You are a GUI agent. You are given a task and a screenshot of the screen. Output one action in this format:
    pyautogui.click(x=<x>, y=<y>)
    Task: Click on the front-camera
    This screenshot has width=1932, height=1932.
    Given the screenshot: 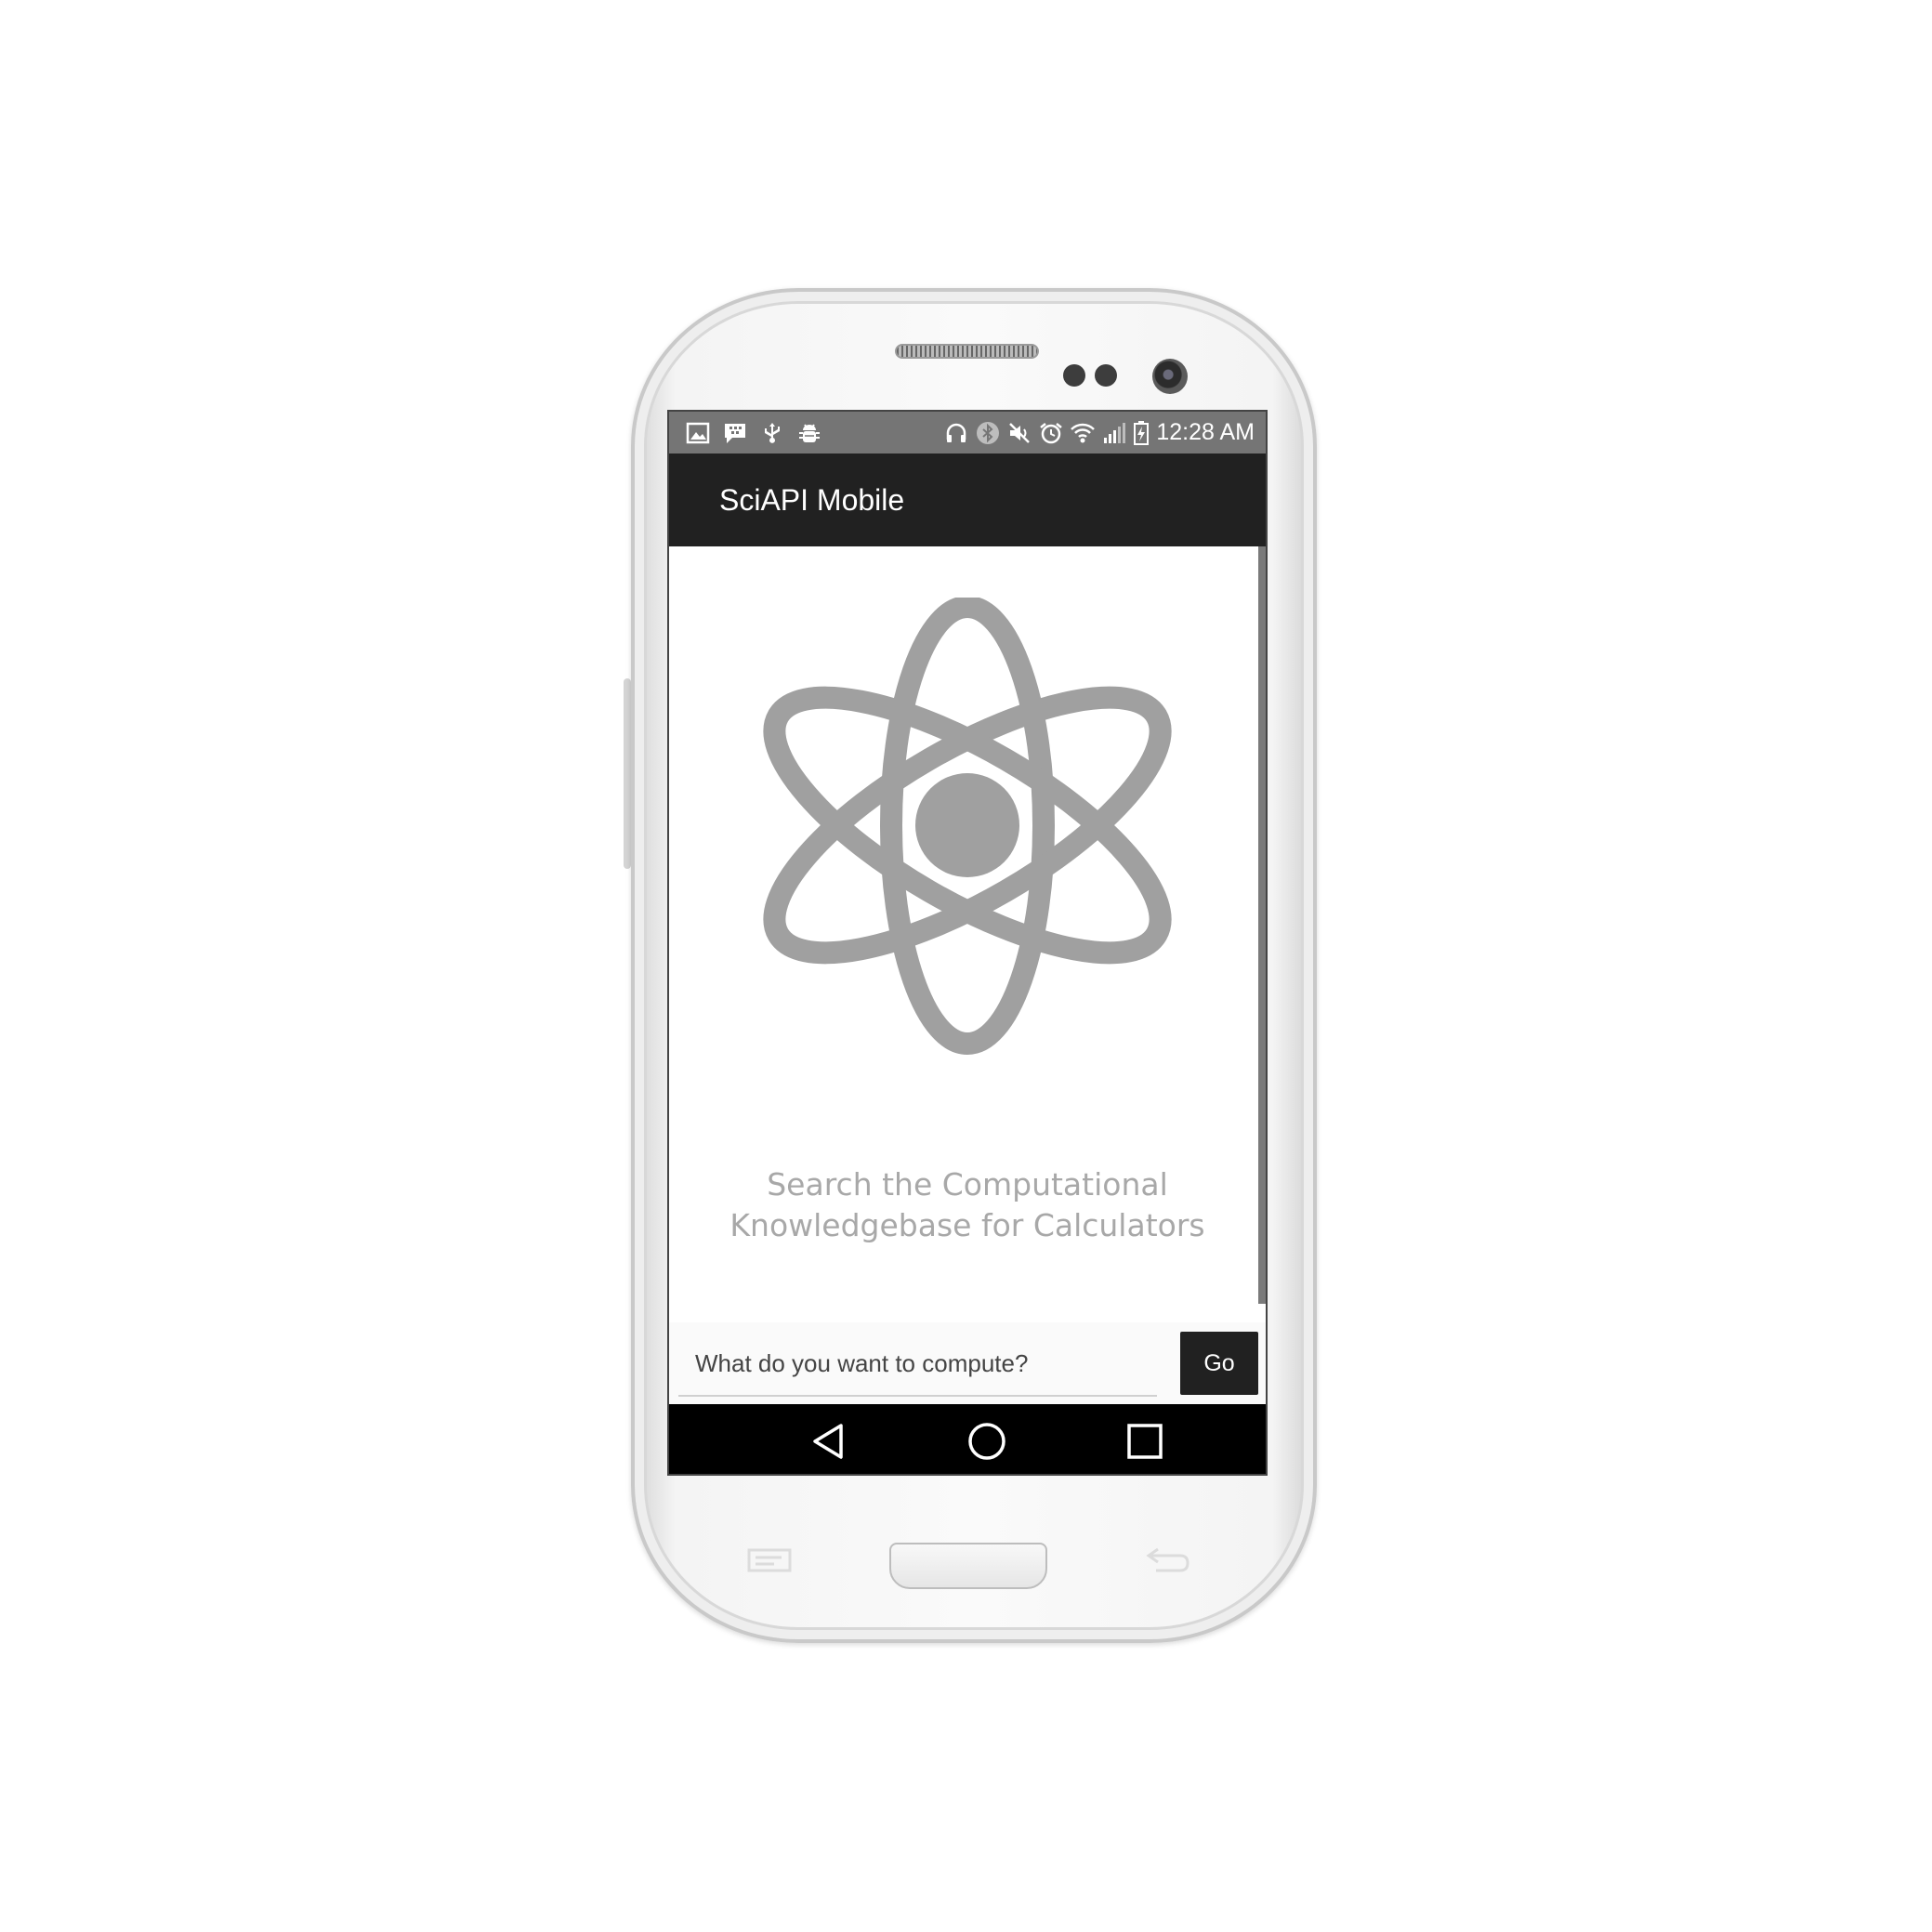 What is the action you would take?
    pyautogui.click(x=1170, y=376)
    